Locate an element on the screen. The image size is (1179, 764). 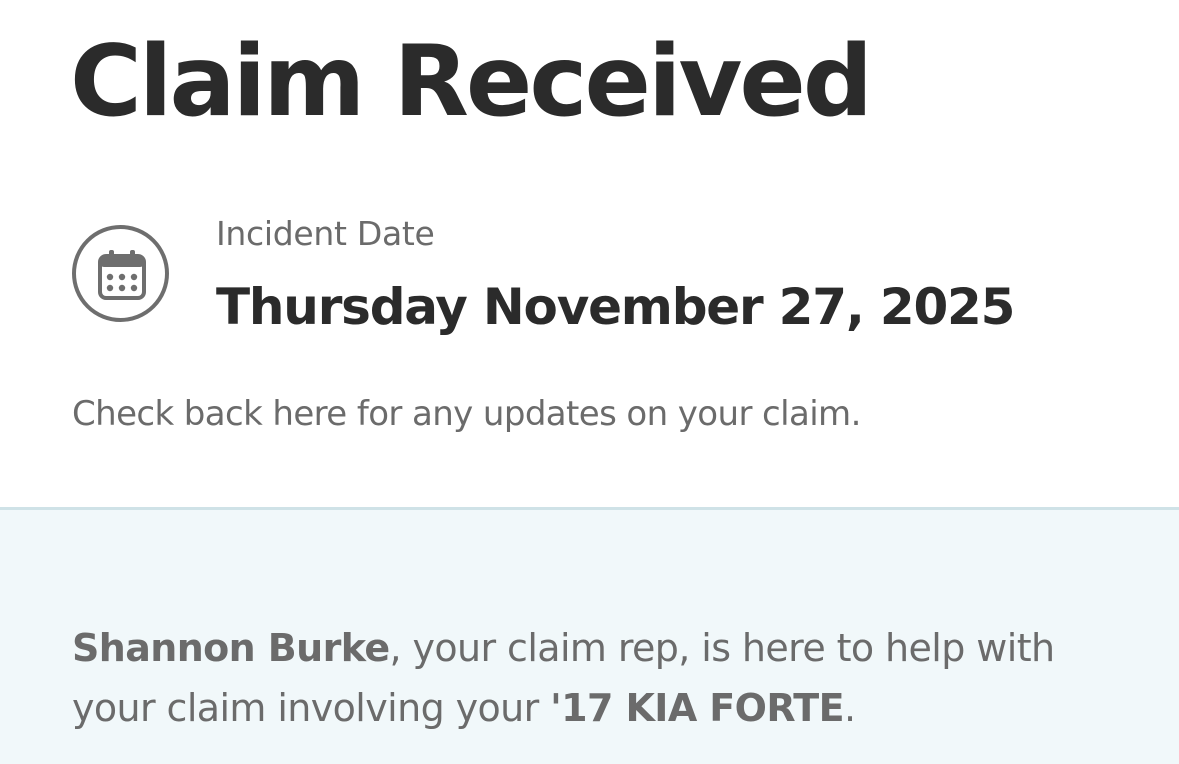
page-title: Claim Received is located at coordinates (471, 82).